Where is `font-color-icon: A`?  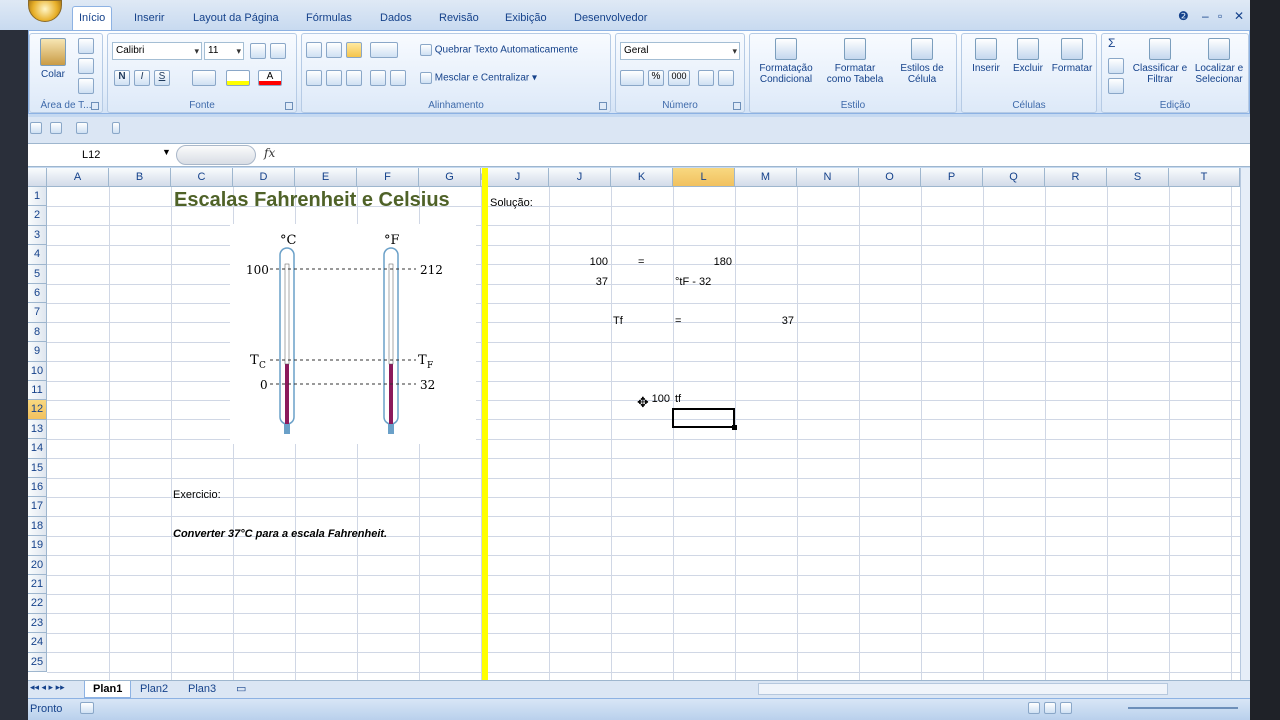
font-color-icon: A is located at coordinates (270, 78).